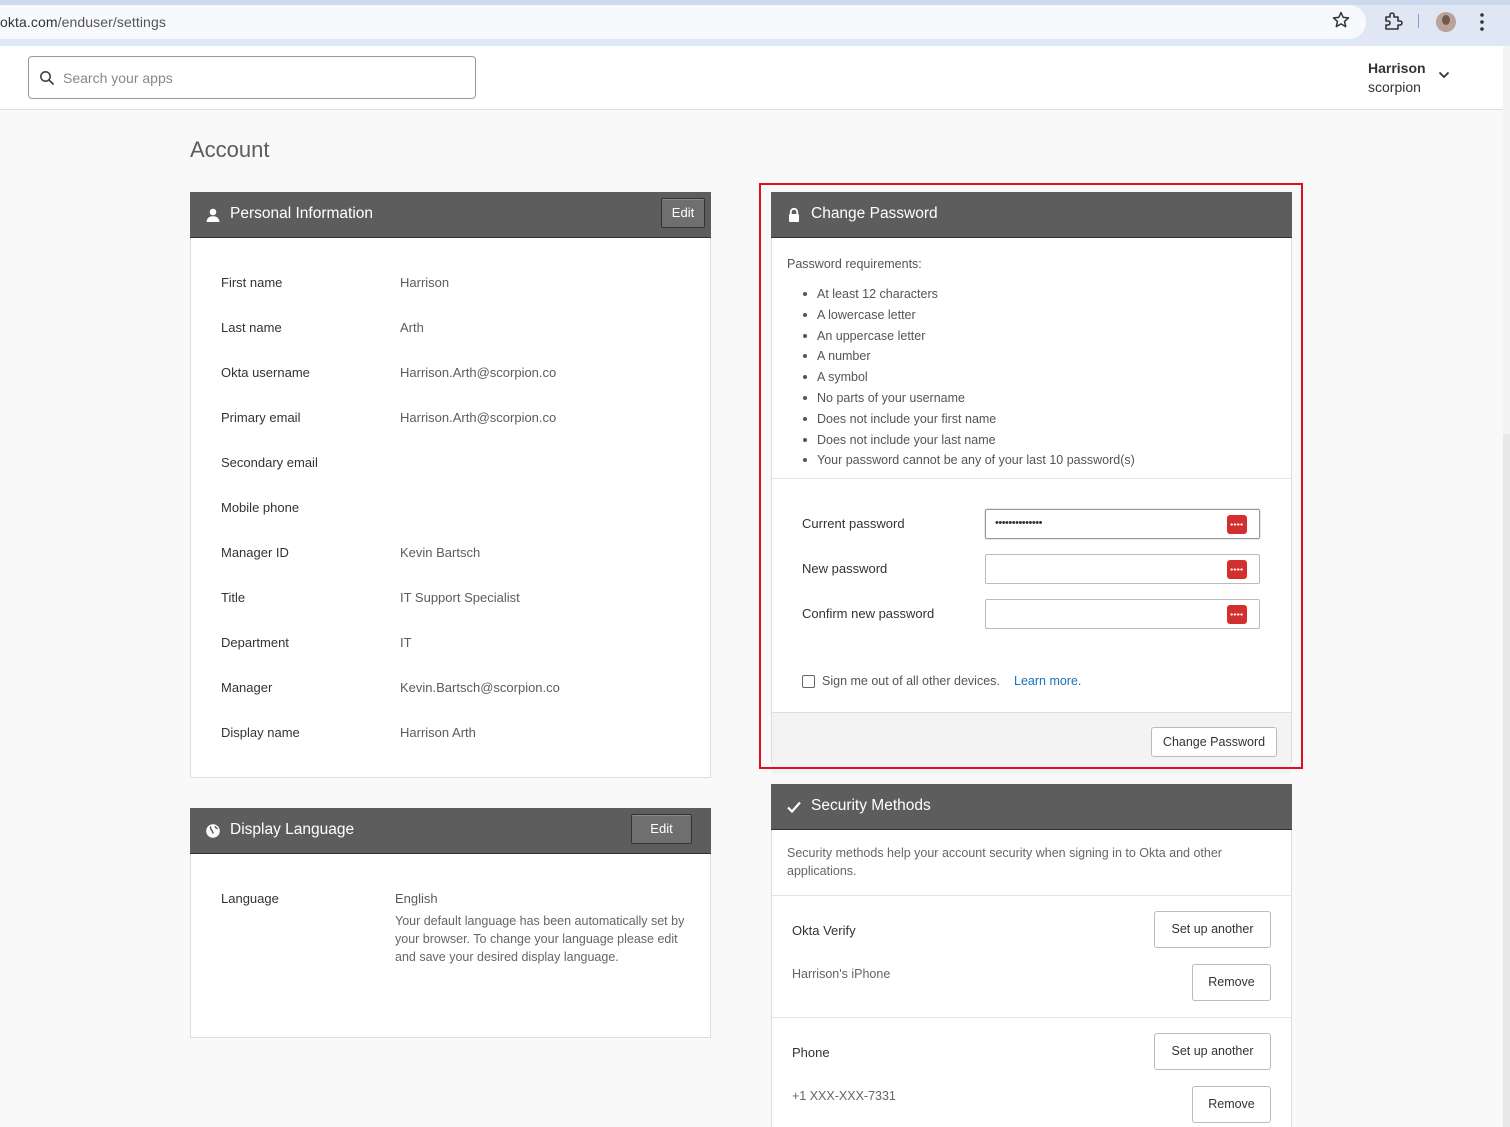 The height and width of the screenshot is (1127, 1510). What do you see at coordinates (213, 215) in the screenshot?
I see `user-icon` at bounding box center [213, 215].